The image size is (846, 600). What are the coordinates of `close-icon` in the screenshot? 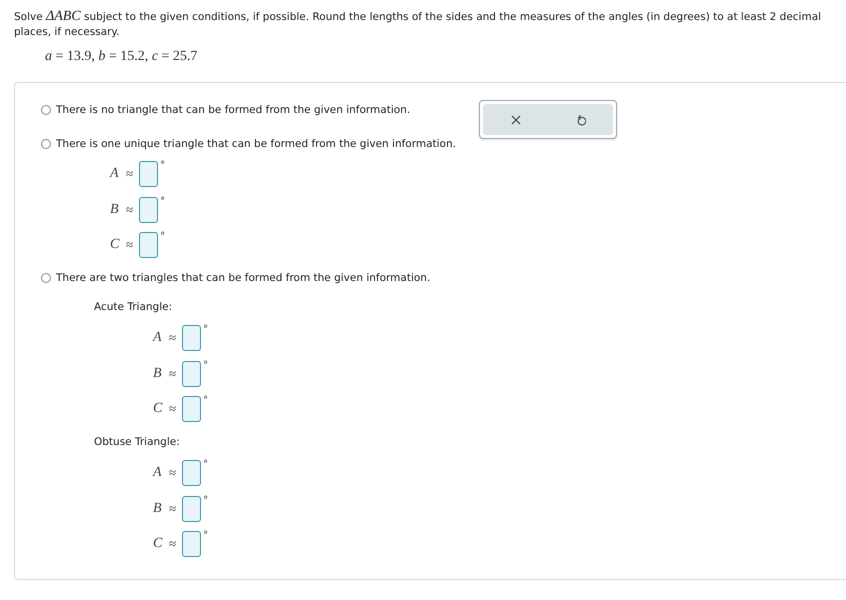 It's located at (515, 119).